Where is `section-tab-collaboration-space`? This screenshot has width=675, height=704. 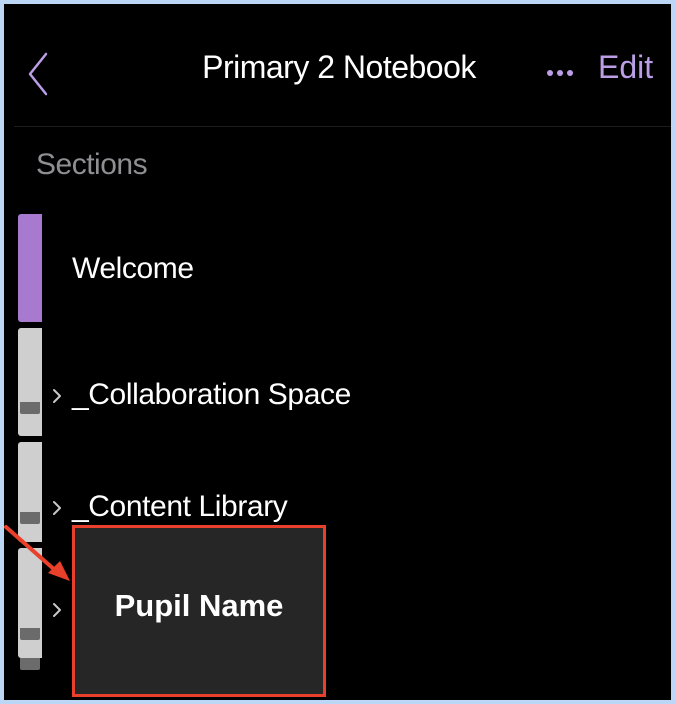
section-tab-collaboration-space is located at coordinates (30, 382).